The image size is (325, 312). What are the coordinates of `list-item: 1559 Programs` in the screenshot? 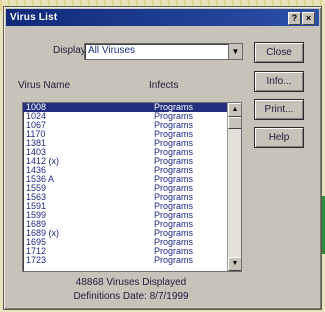 It's located at (132, 188).